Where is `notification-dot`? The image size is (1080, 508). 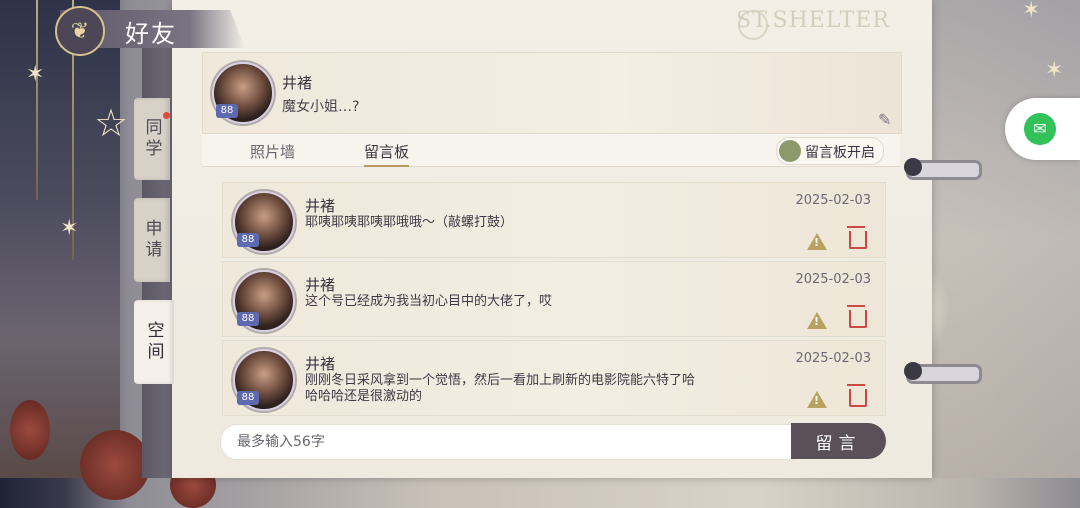 notification-dot is located at coordinates (166, 115).